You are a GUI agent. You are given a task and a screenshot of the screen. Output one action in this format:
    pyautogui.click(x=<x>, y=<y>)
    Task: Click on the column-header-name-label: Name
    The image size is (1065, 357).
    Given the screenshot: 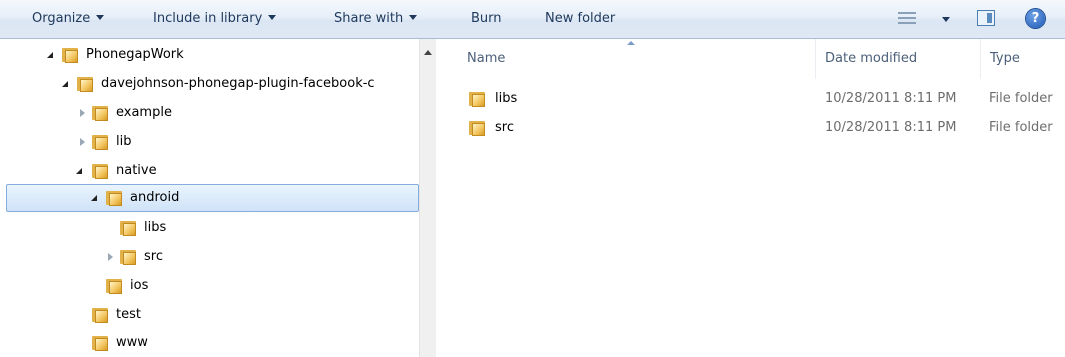 What is the action you would take?
    pyautogui.click(x=486, y=58)
    